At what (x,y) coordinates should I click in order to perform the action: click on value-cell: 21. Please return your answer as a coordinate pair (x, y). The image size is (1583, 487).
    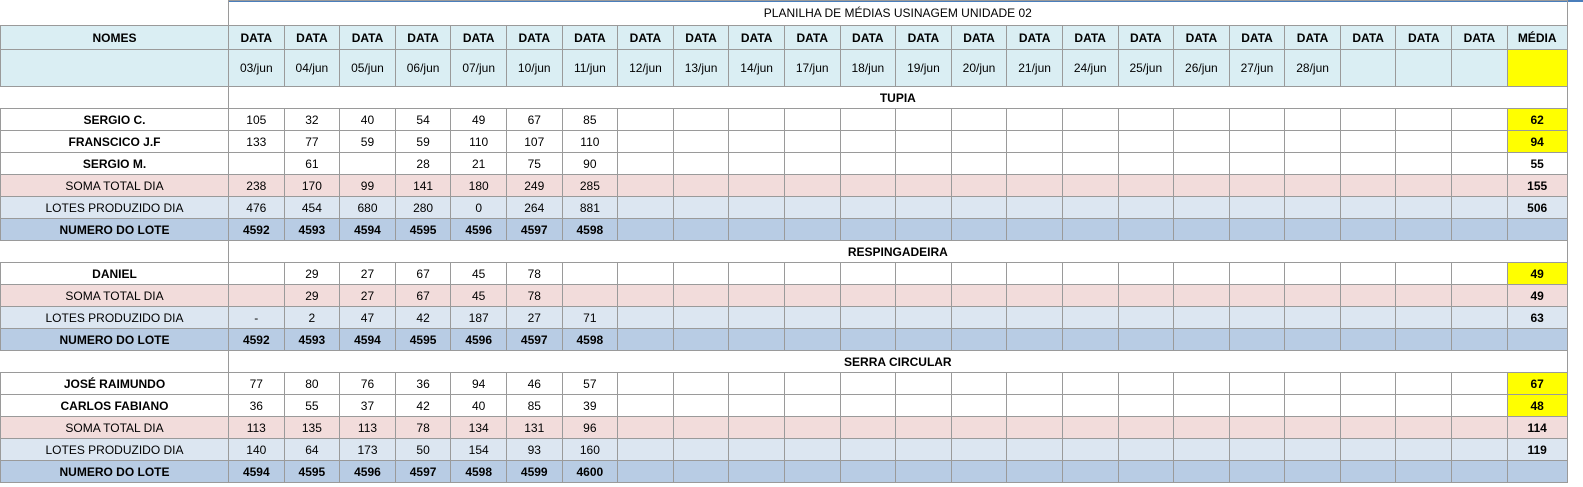
    Looking at the image, I should click on (478, 163).